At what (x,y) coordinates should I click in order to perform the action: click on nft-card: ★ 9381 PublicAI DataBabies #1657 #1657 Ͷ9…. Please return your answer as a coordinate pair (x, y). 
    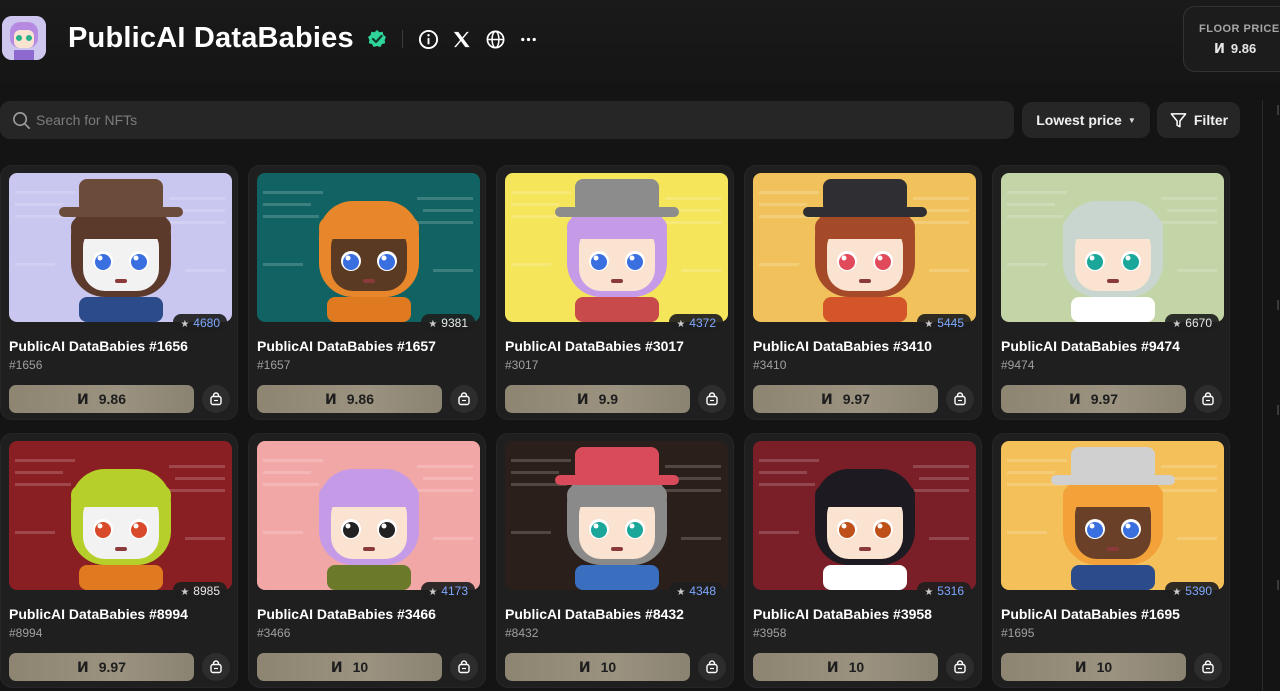
    Looking at the image, I should click on (367, 292).